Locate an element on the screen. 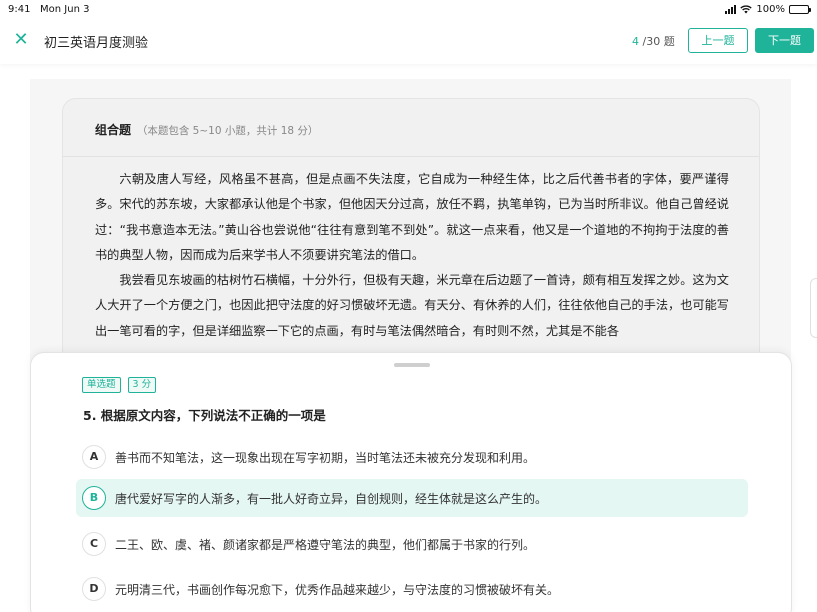  option-text: 唐代爱好写字的人渐多，有一批人好奇立异，自创规则，经生体就是这么产生的。 is located at coordinates (331, 498).